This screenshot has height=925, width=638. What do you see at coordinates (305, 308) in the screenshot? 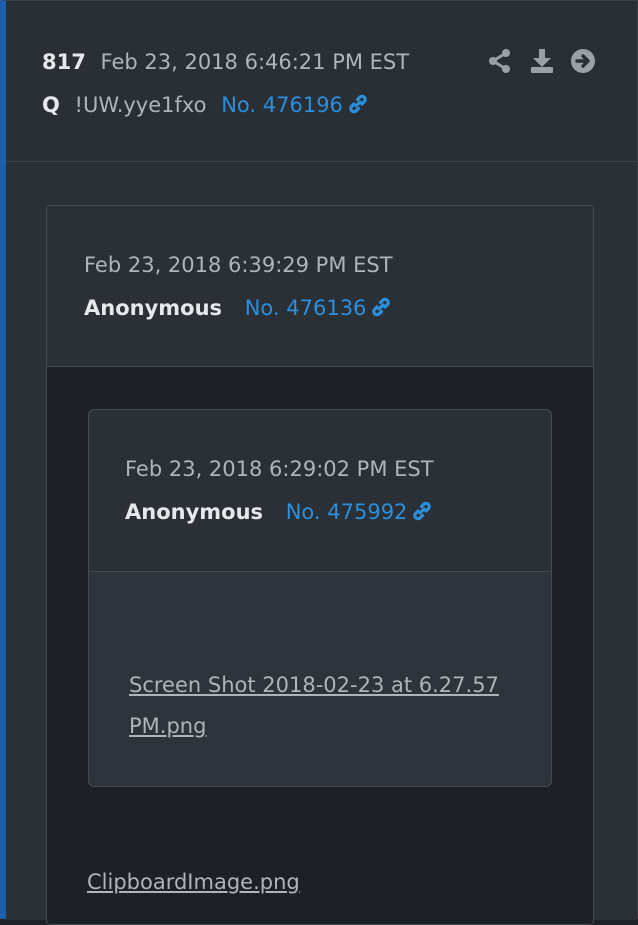
I see `quoted-post-number-link-label: No. 476136` at bounding box center [305, 308].